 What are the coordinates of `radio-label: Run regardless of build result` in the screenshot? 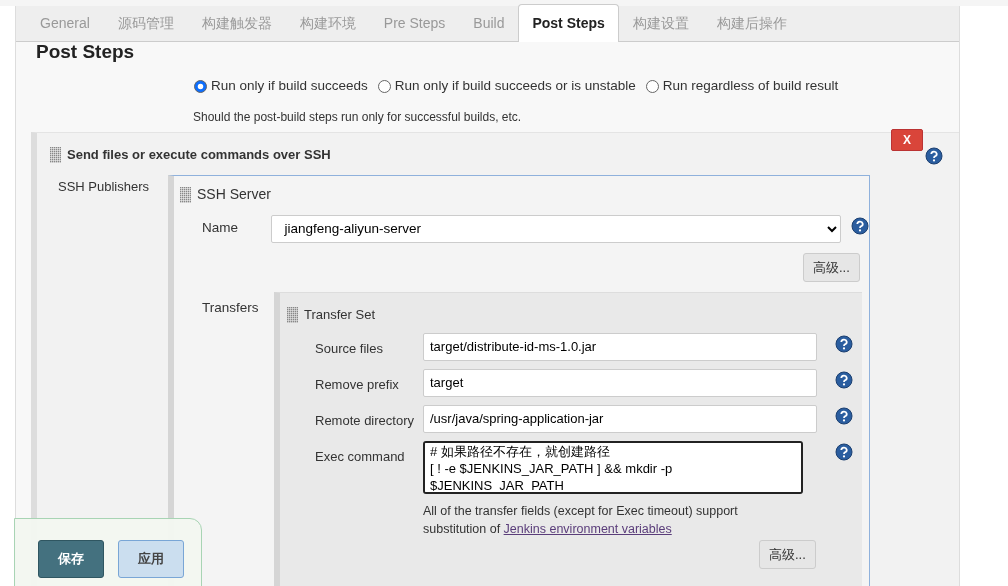 It's located at (750, 86).